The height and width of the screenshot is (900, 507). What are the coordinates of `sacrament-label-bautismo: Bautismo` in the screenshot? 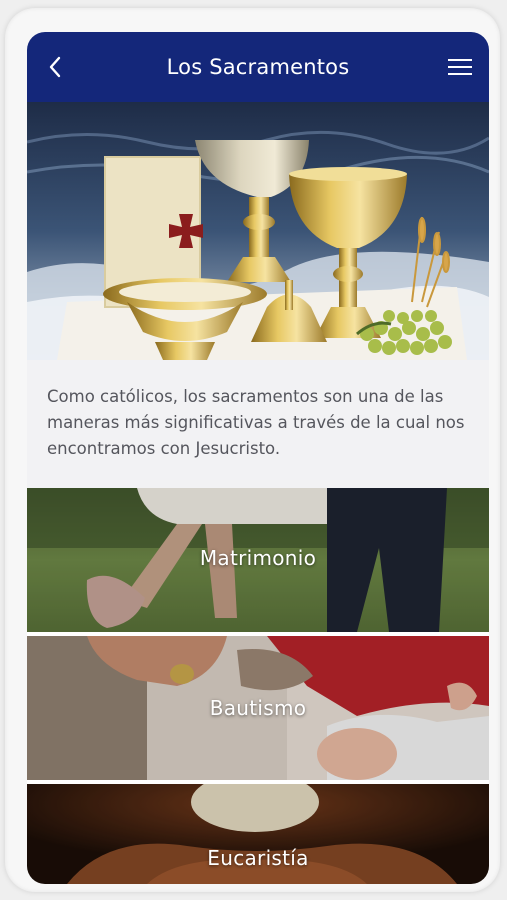 It's located at (258, 708).